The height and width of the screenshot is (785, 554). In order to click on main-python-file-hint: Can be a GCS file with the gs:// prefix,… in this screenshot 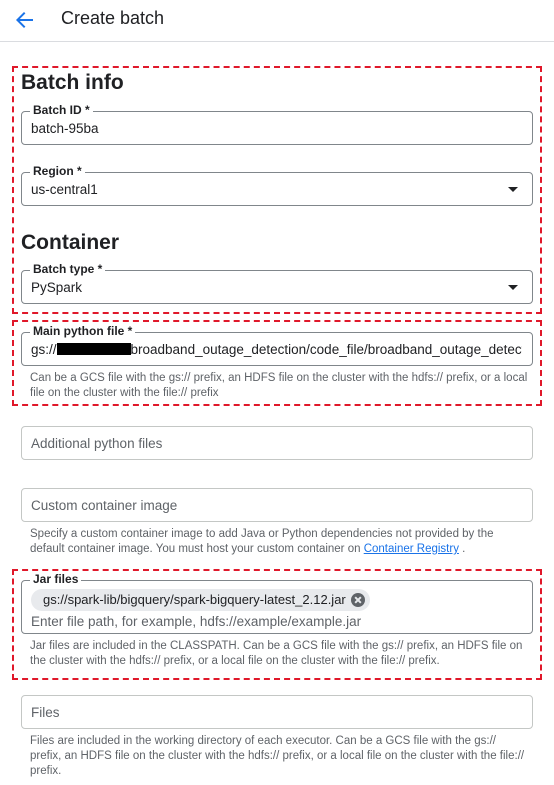, I will do `click(279, 385)`.